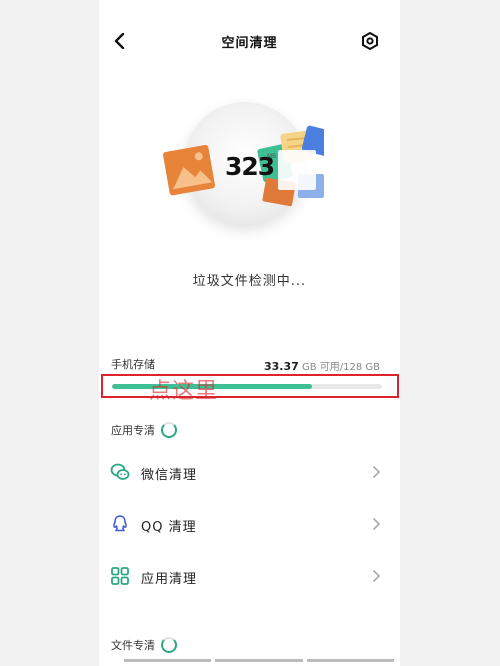  Describe the element at coordinates (249, 523) in the screenshot. I see `qq-clean-row: QQ 清理` at that location.